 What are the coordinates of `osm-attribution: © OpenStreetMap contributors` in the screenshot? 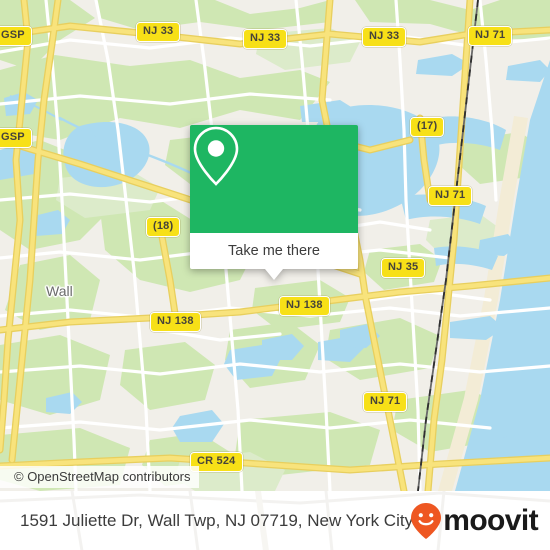 It's located at (99, 477).